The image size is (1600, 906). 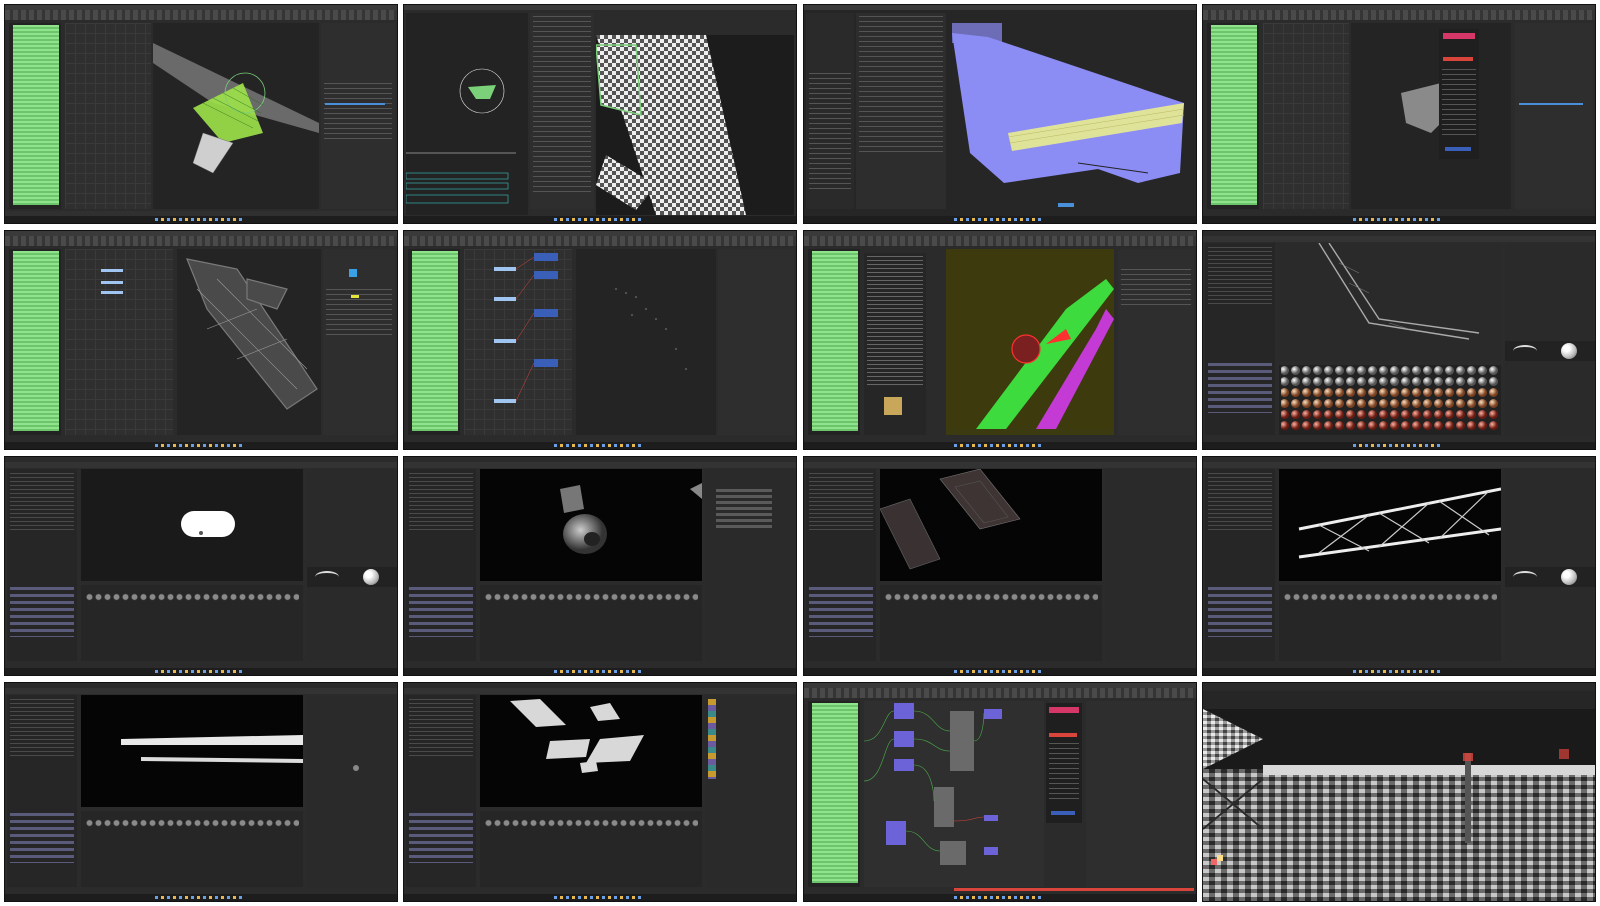 I want to click on material-spheres, so click(x=1390, y=401).